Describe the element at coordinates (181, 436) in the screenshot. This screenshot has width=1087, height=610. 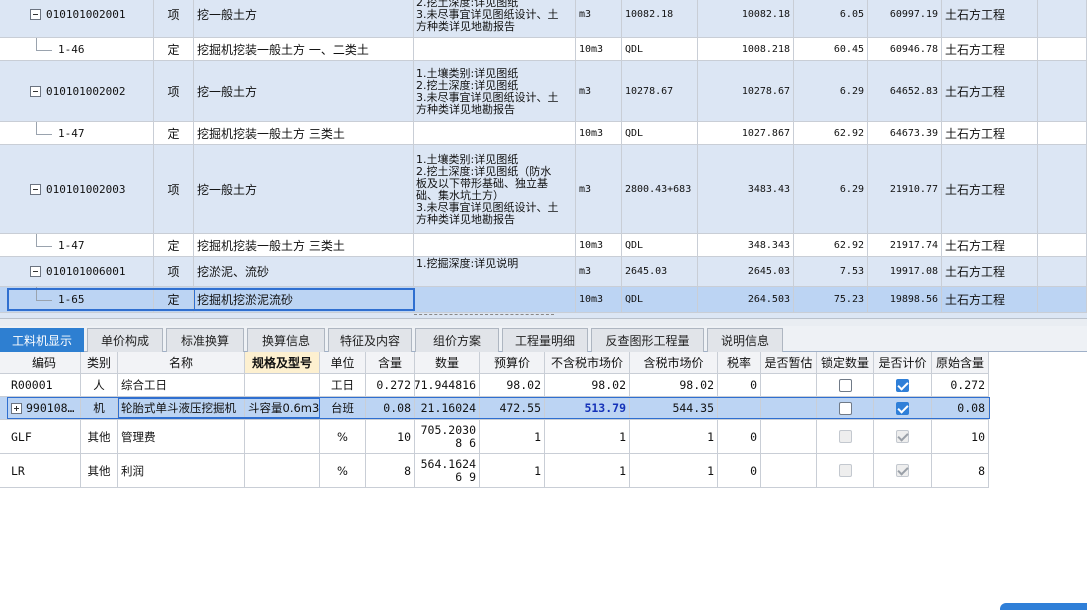
I see `name-cell: 管理费` at that location.